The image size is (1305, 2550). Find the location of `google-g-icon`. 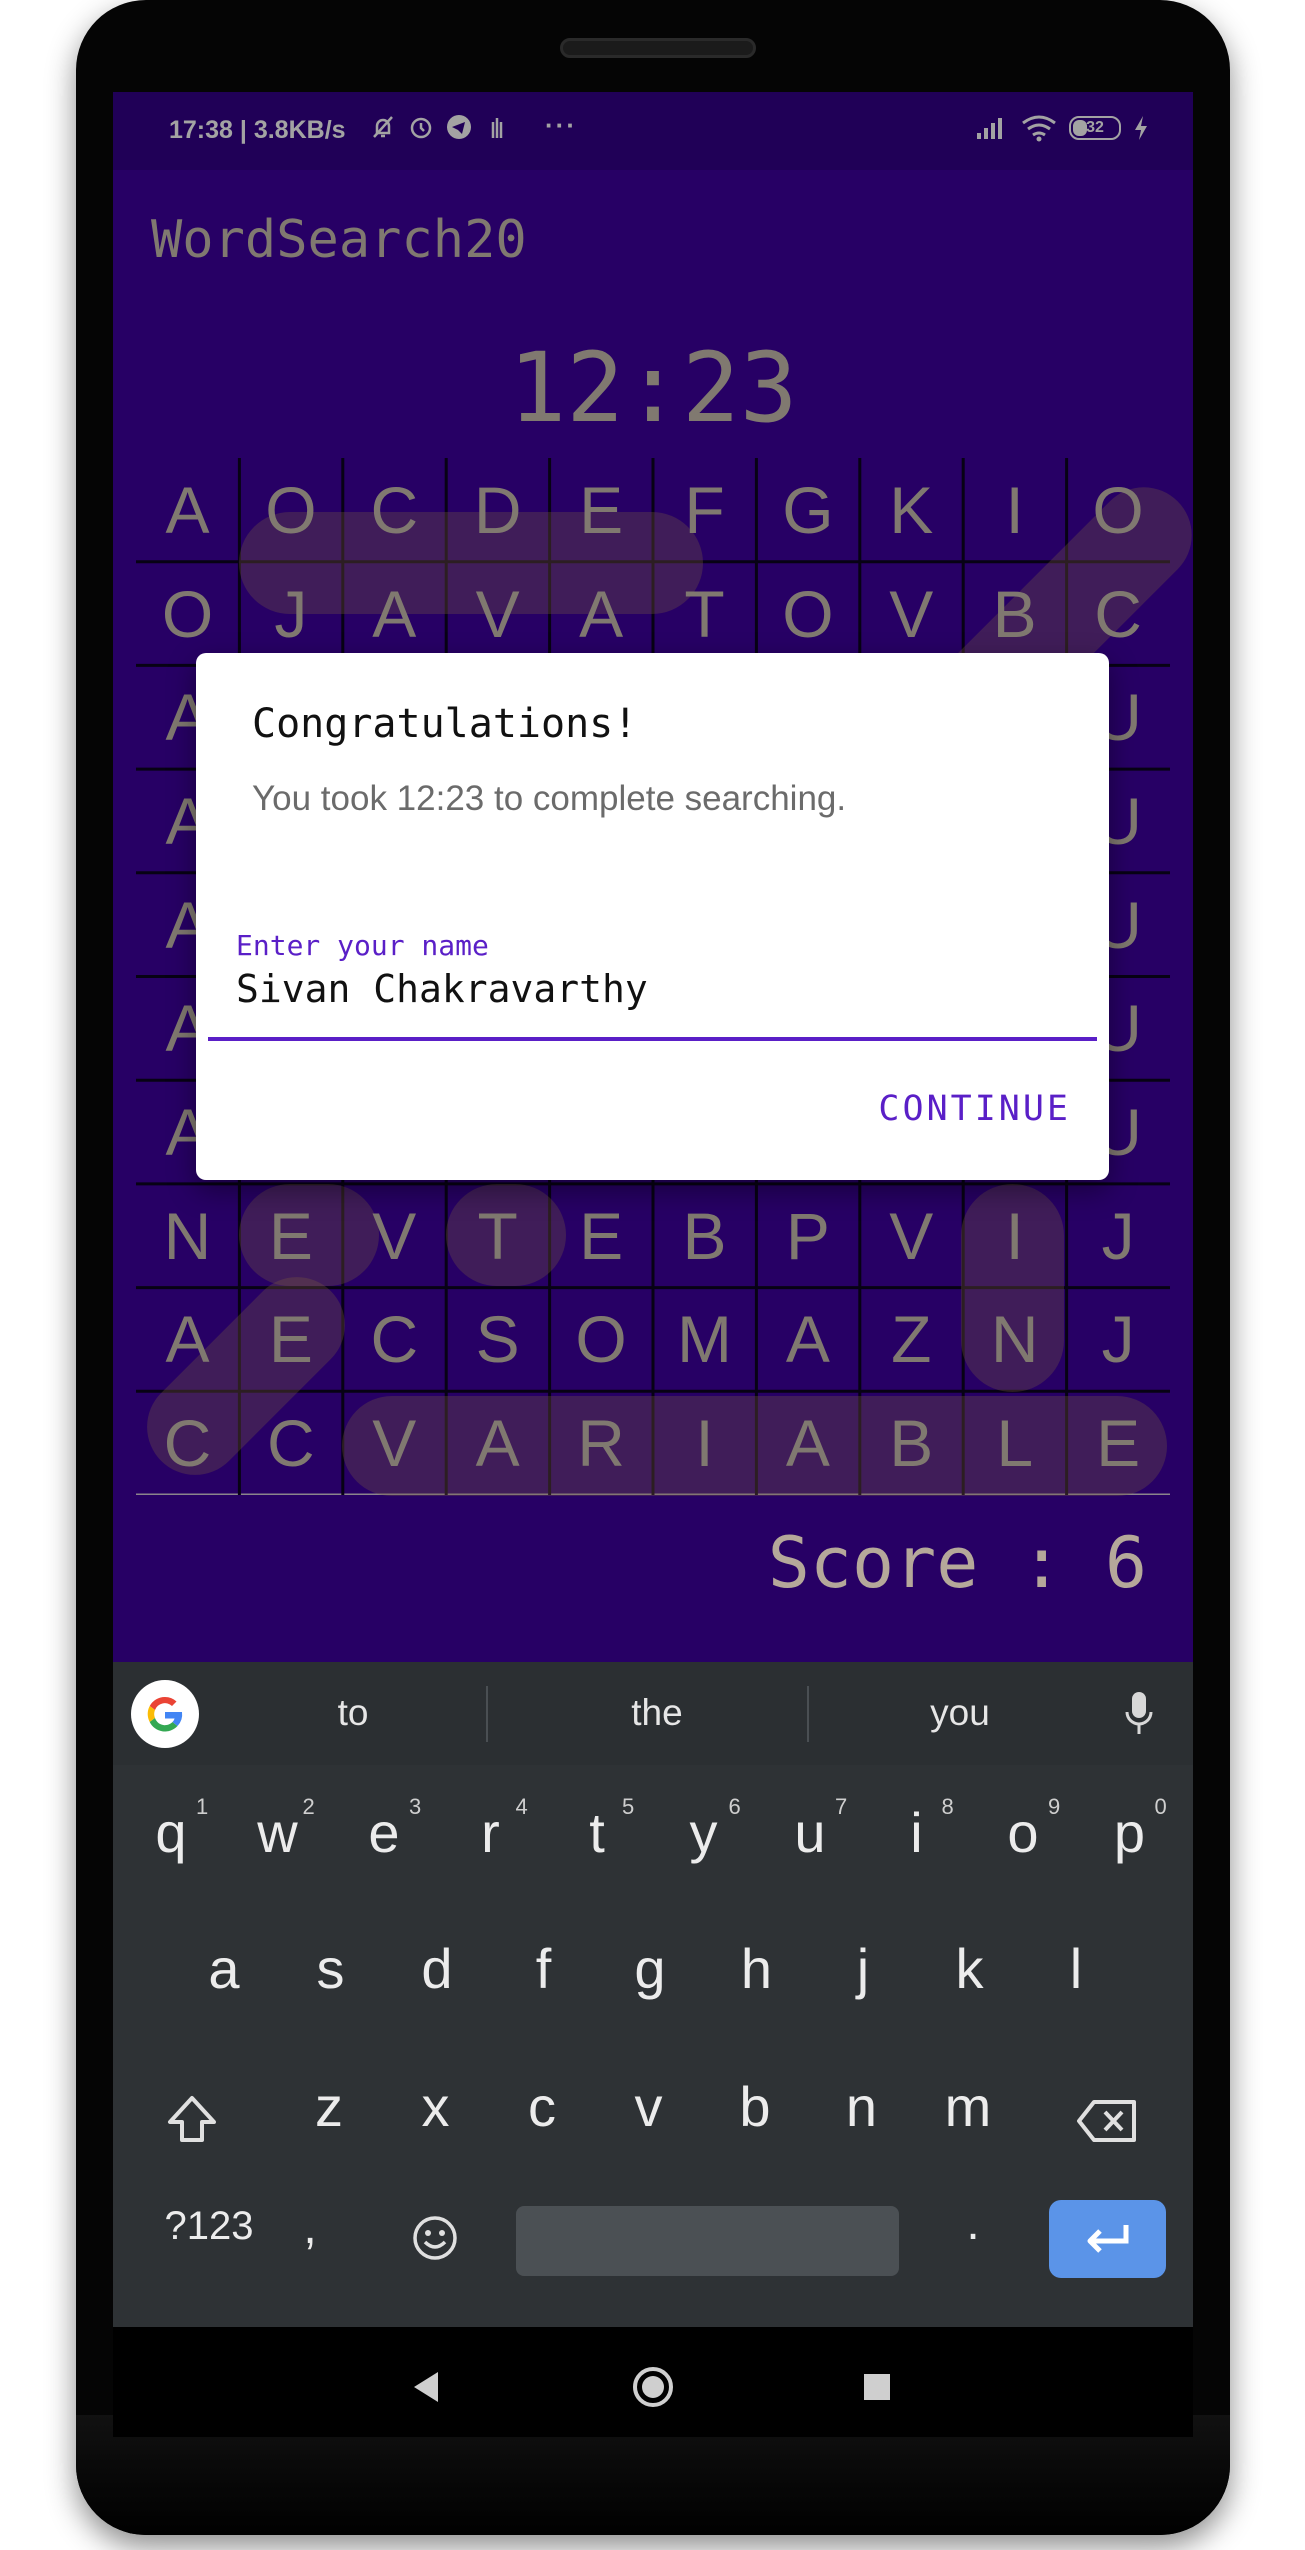

google-g-icon is located at coordinates (165, 1714).